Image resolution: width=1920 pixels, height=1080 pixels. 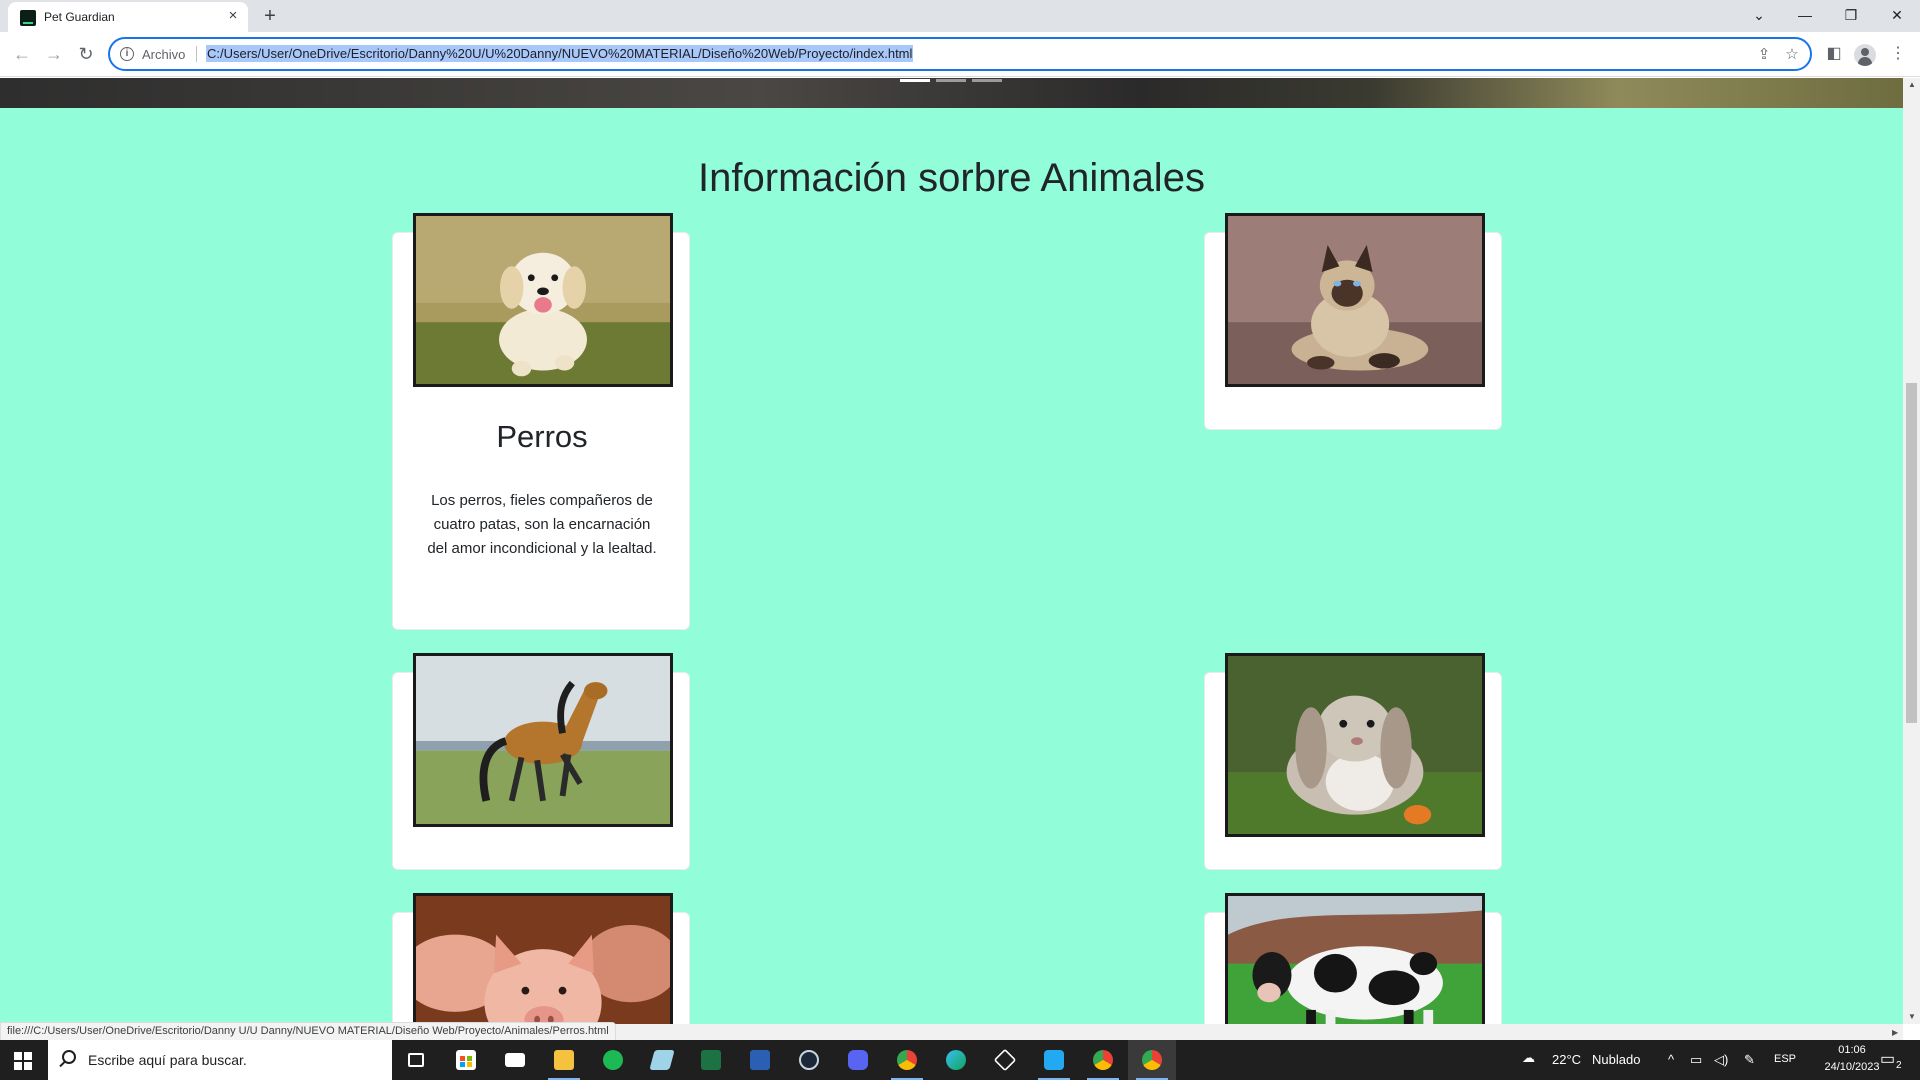 What do you see at coordinates (1897, 15) in the screenshot?
I see `close-window-button: ✕` at bounding box center [1897, 15].